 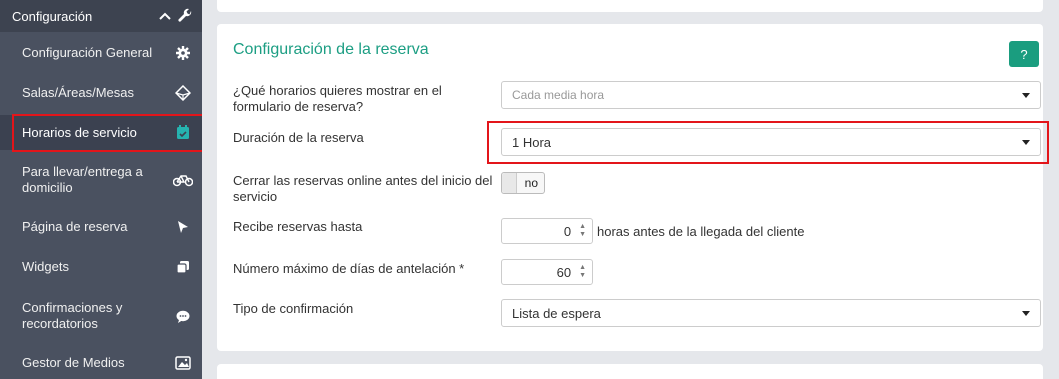 I want to click on previous-panel, so click(x=630, y=6).